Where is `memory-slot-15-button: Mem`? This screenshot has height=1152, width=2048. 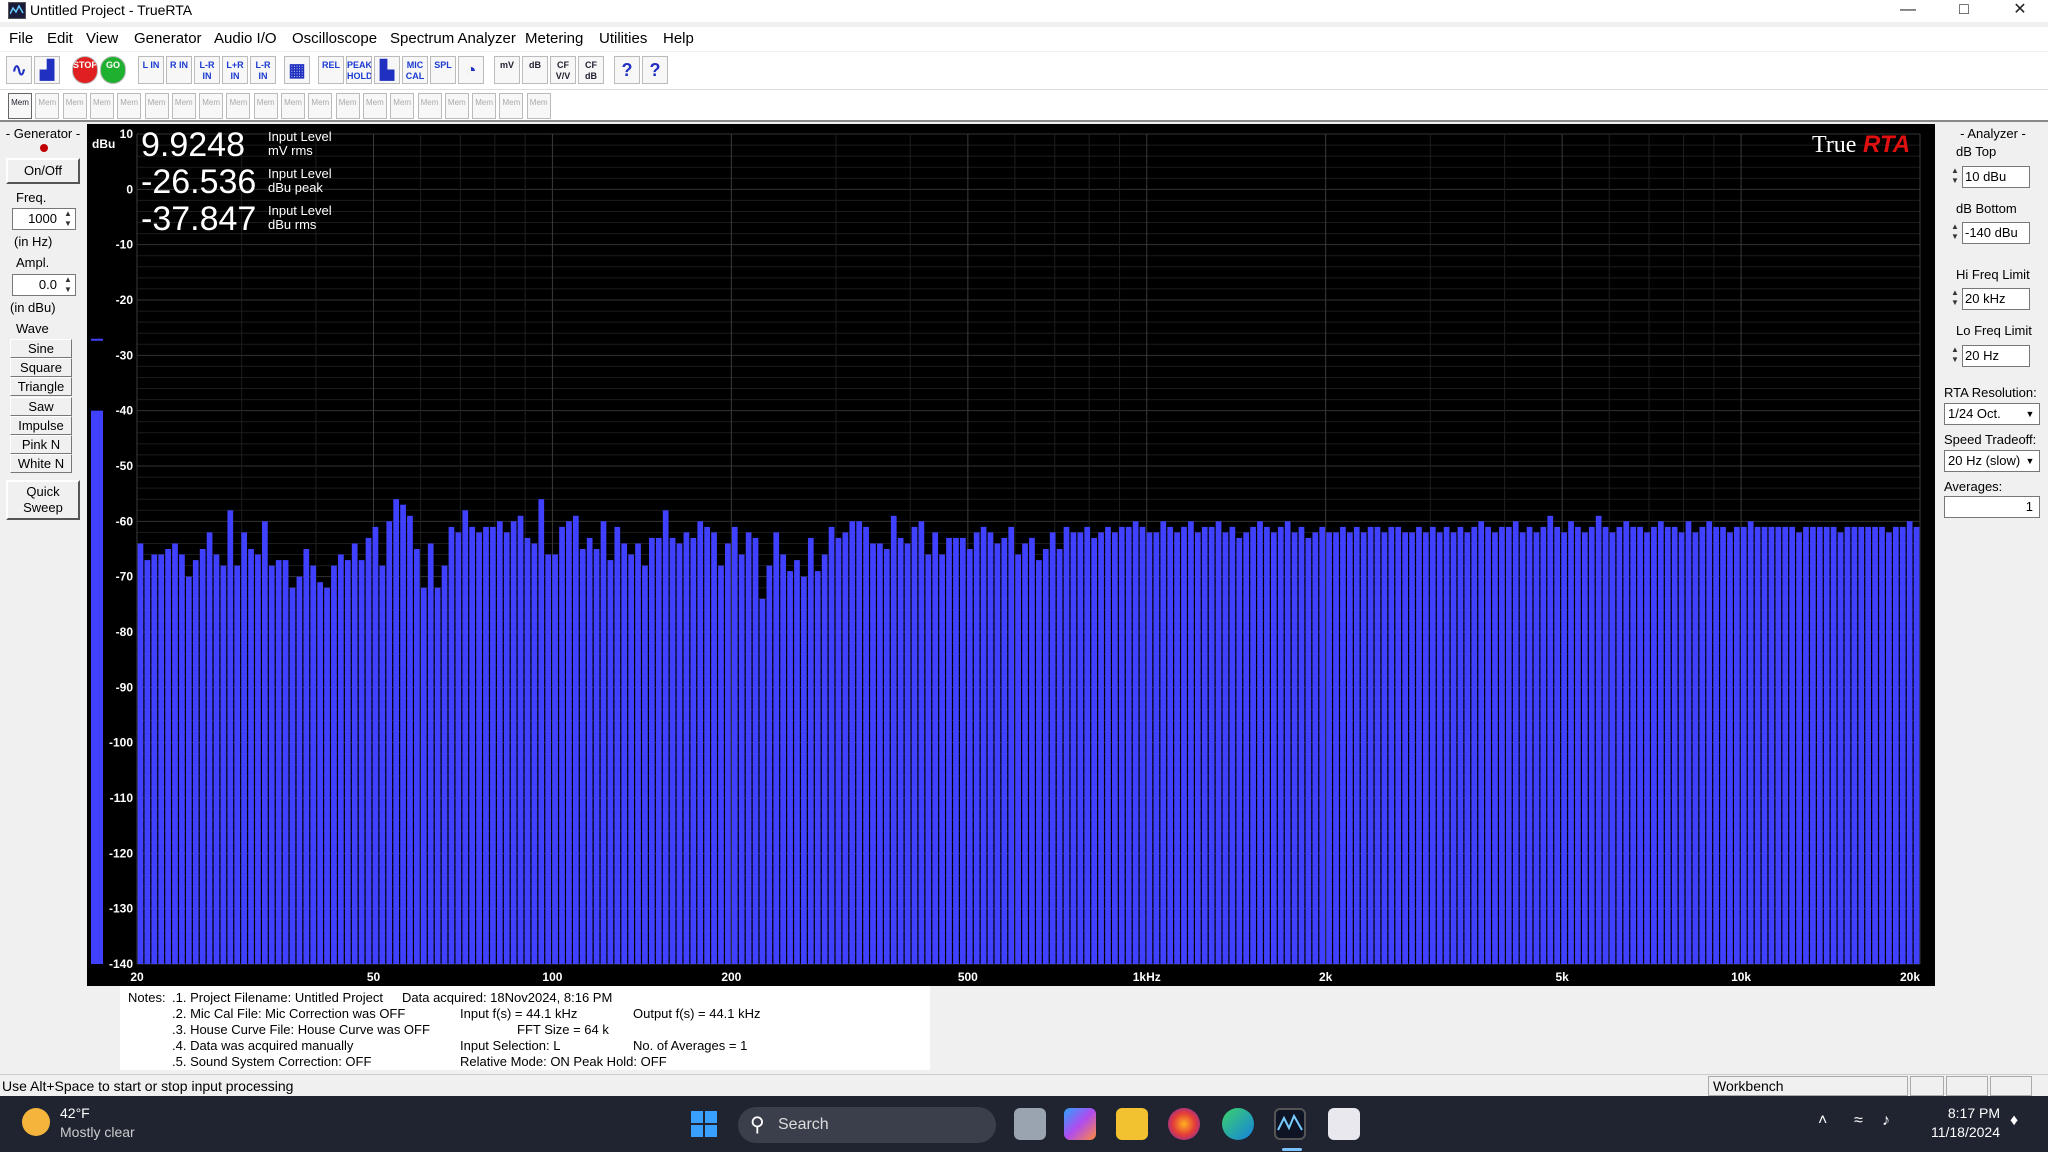 memory-slot-15-button: Mem is located at coordinates (402, 106).